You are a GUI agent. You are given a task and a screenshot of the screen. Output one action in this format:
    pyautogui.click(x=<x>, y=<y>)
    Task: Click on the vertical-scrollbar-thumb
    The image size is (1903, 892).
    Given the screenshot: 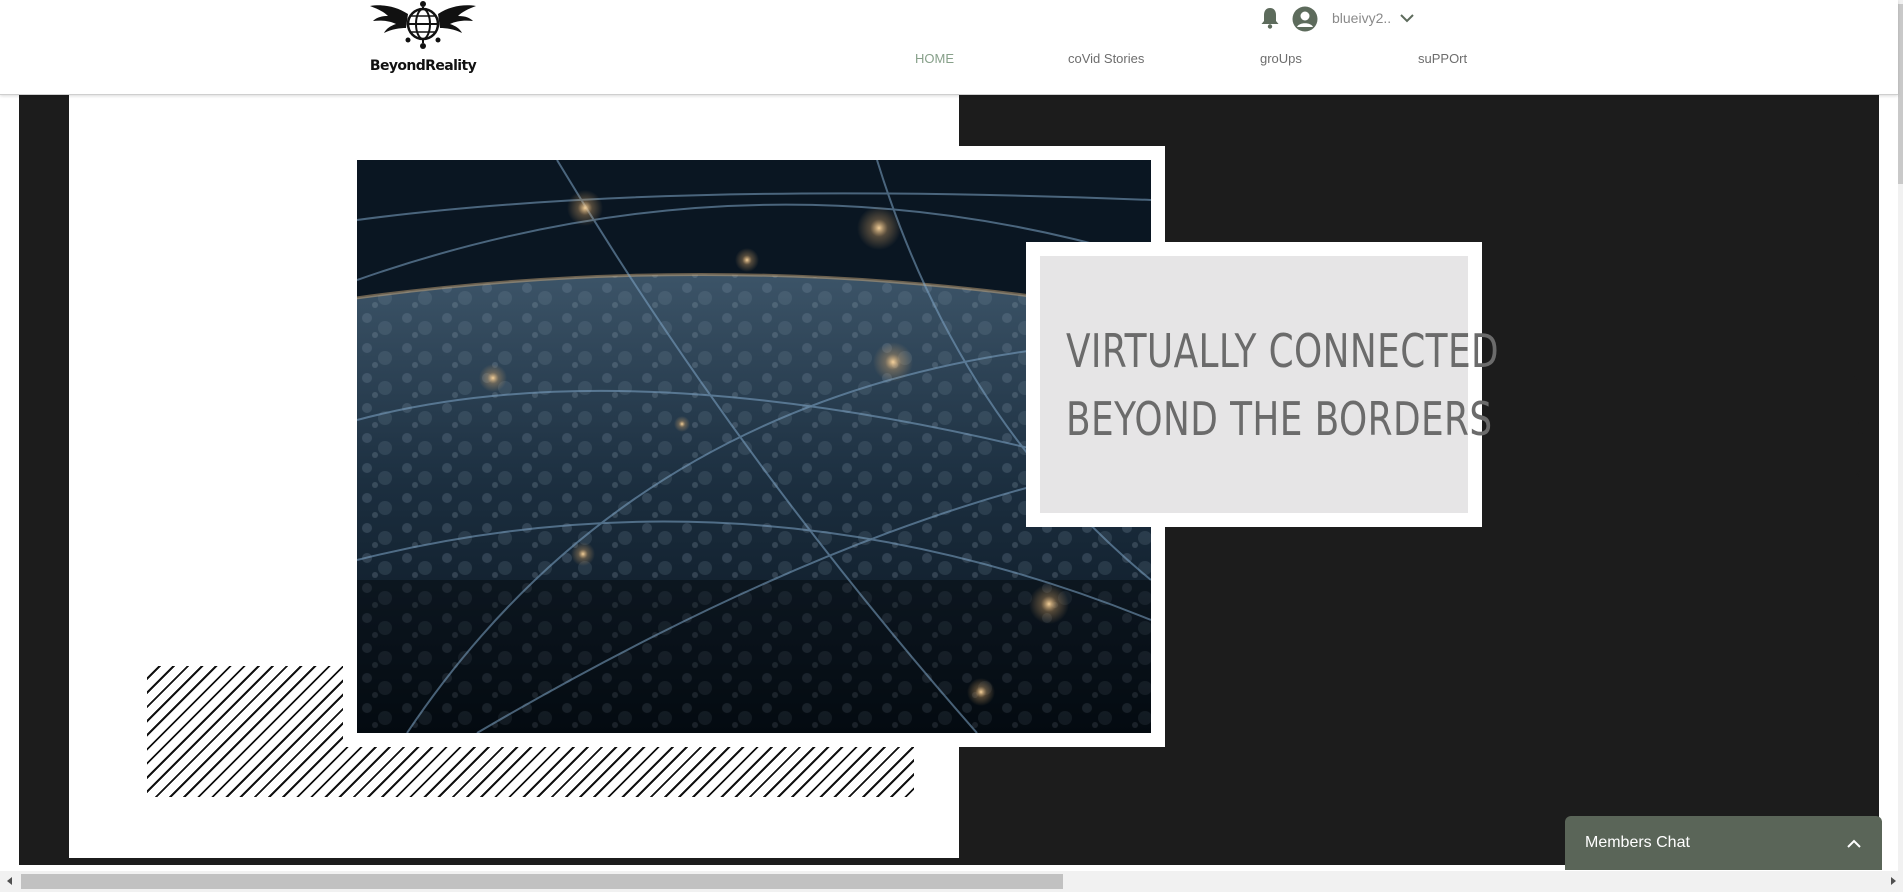 What is the action you would take?
    pyautogui.click(x=1900, y=94)
    